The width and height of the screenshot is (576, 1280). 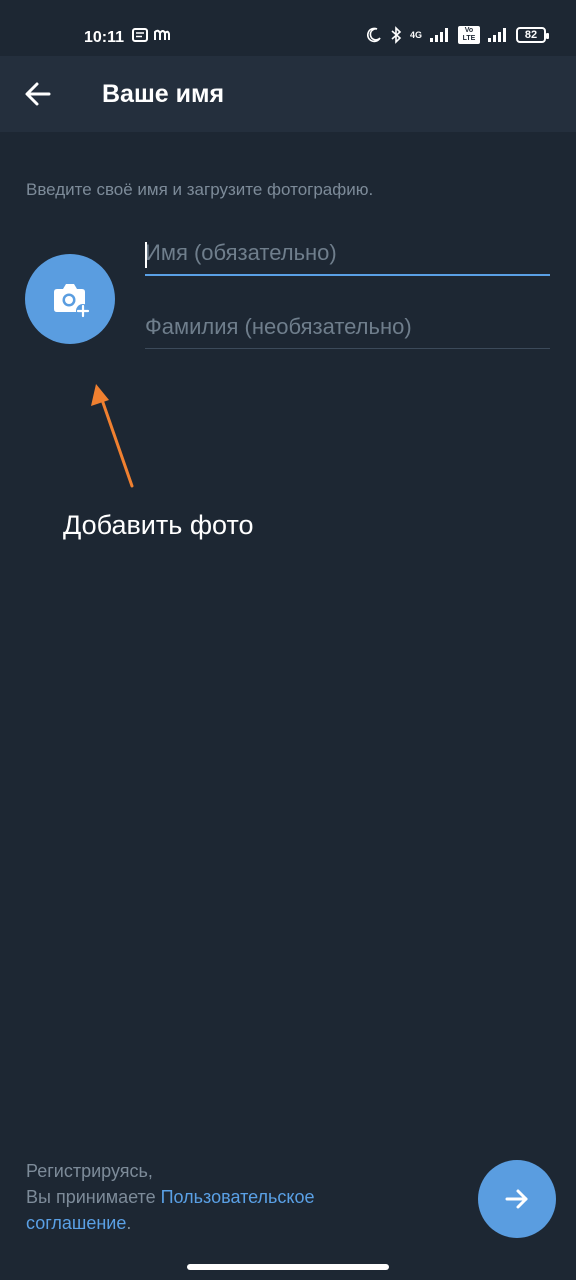 What do you see at coordinates (439, 35) in the screenshot?
I see `signal-icon` at bounding box center [439, 35].